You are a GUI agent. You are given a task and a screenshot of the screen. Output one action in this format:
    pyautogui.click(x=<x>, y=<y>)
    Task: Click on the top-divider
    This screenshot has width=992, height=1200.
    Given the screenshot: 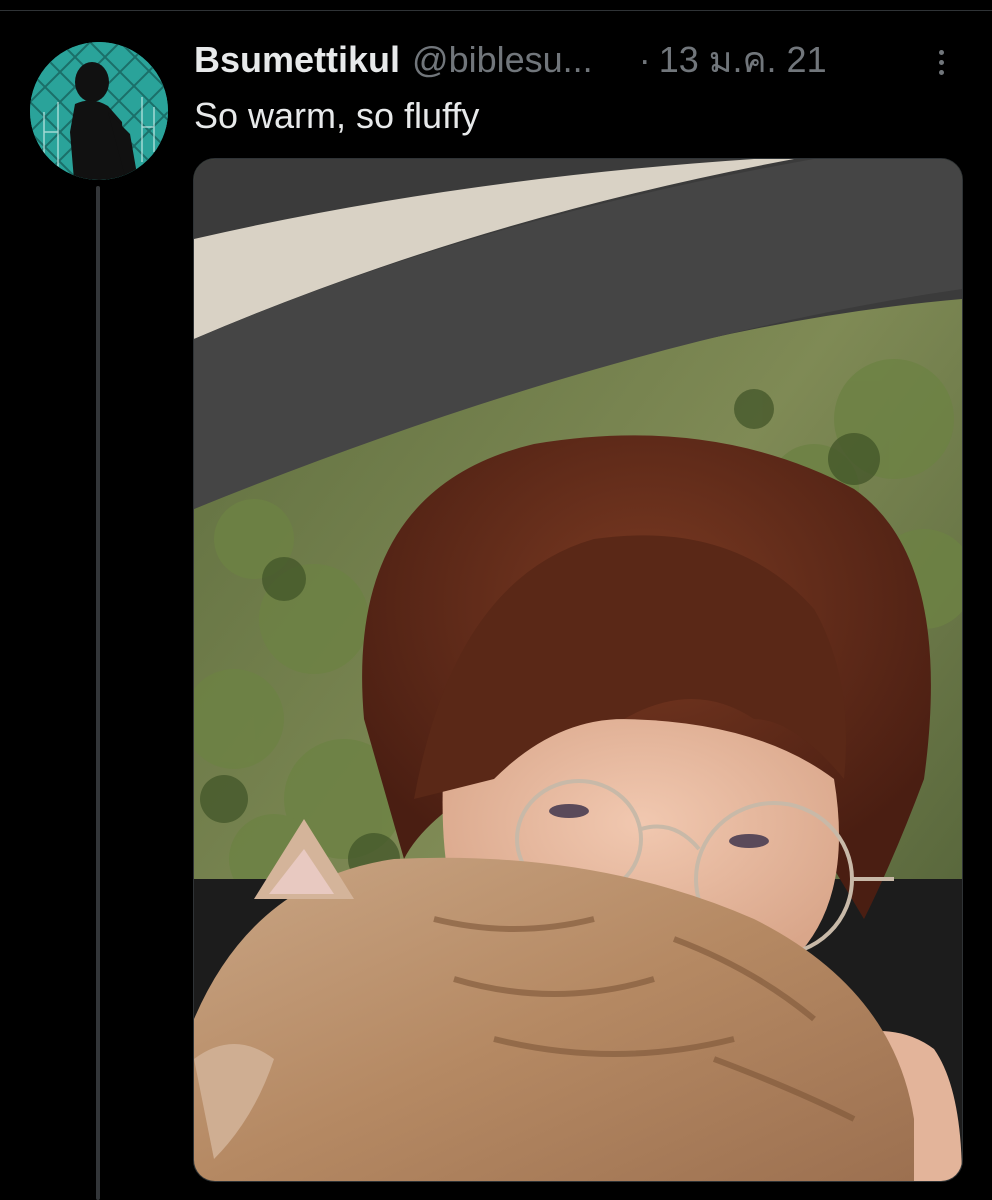 What is the action you would take?
    pyautogui.click(x=496, y=10)
    